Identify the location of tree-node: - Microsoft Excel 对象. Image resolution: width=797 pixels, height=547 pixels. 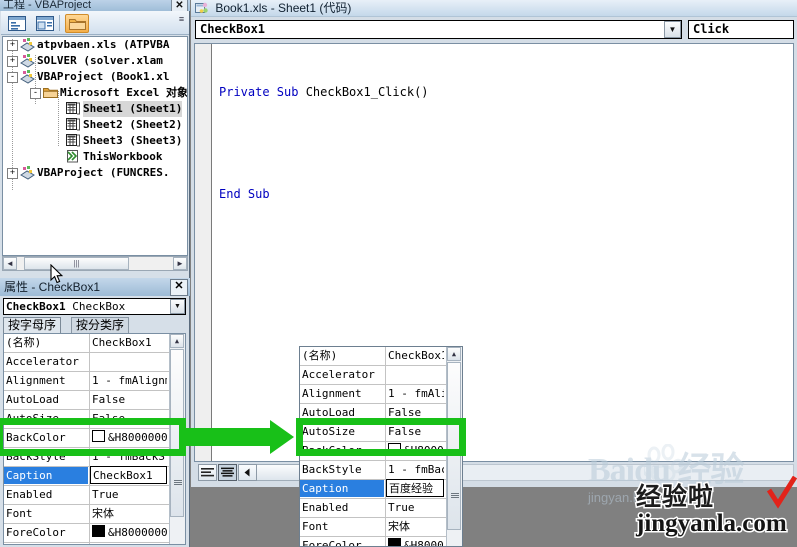
(95, 93).